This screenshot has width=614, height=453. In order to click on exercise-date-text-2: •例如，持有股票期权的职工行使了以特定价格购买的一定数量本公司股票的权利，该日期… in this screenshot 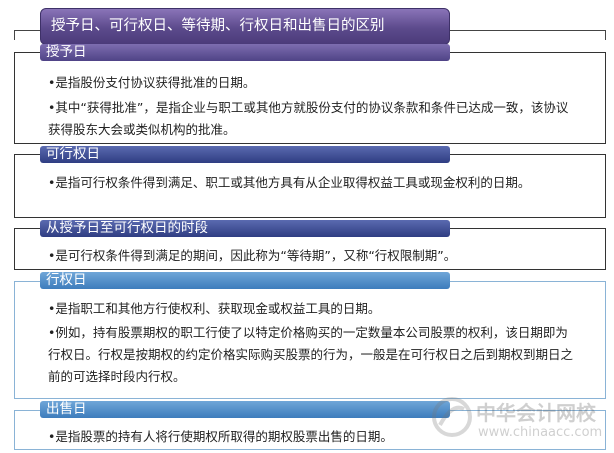, I will do `click(311, 354)`.